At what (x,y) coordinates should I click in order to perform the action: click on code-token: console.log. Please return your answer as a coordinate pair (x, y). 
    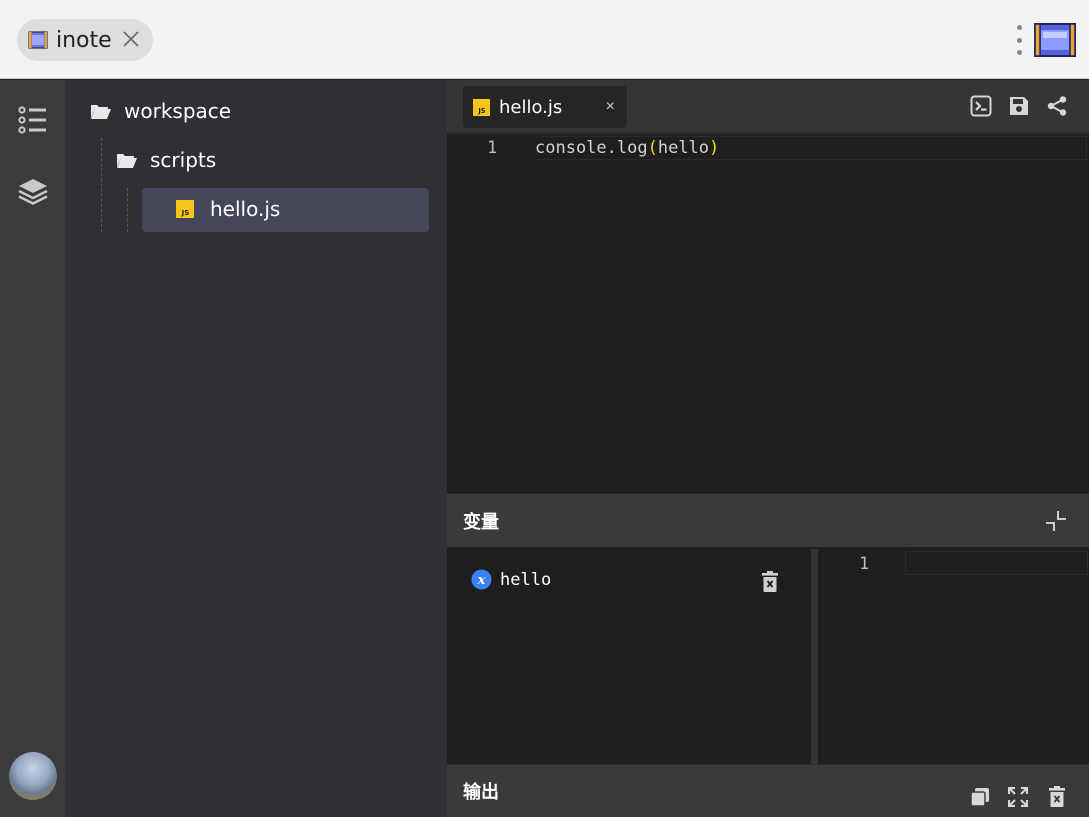
    Looking at the image, I should click on (591, 148).